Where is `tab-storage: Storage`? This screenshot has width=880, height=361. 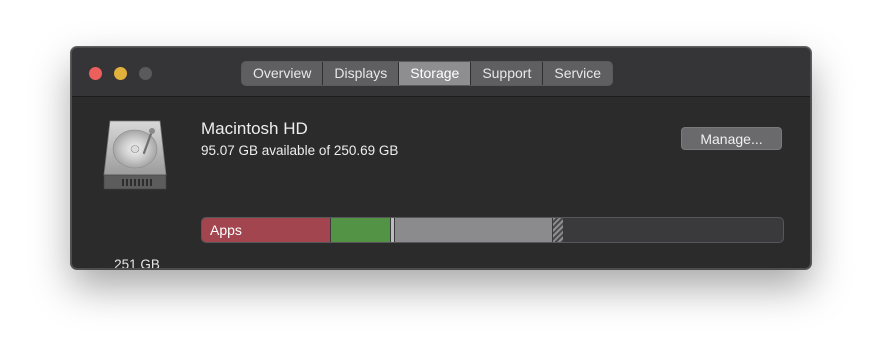
tab-storage: Storage is located at coordinates (435, 73).